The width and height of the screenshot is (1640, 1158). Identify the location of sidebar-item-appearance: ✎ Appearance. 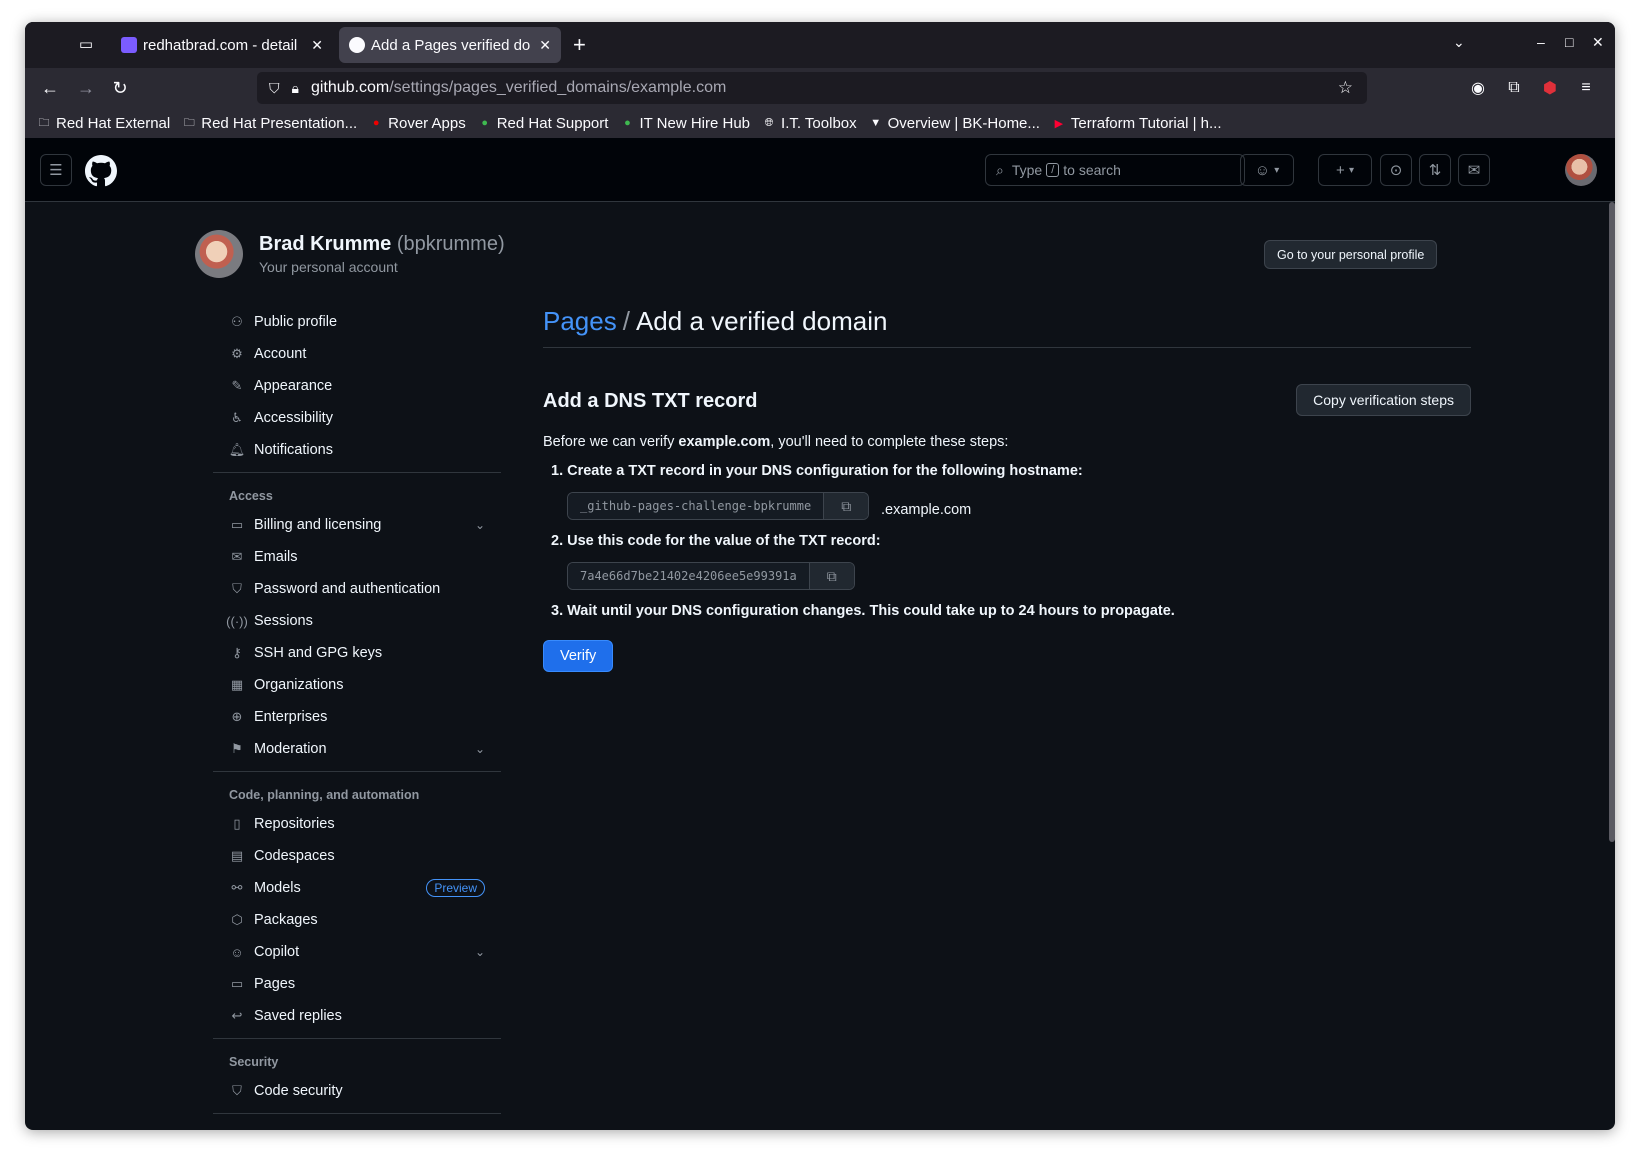
(357, 386).